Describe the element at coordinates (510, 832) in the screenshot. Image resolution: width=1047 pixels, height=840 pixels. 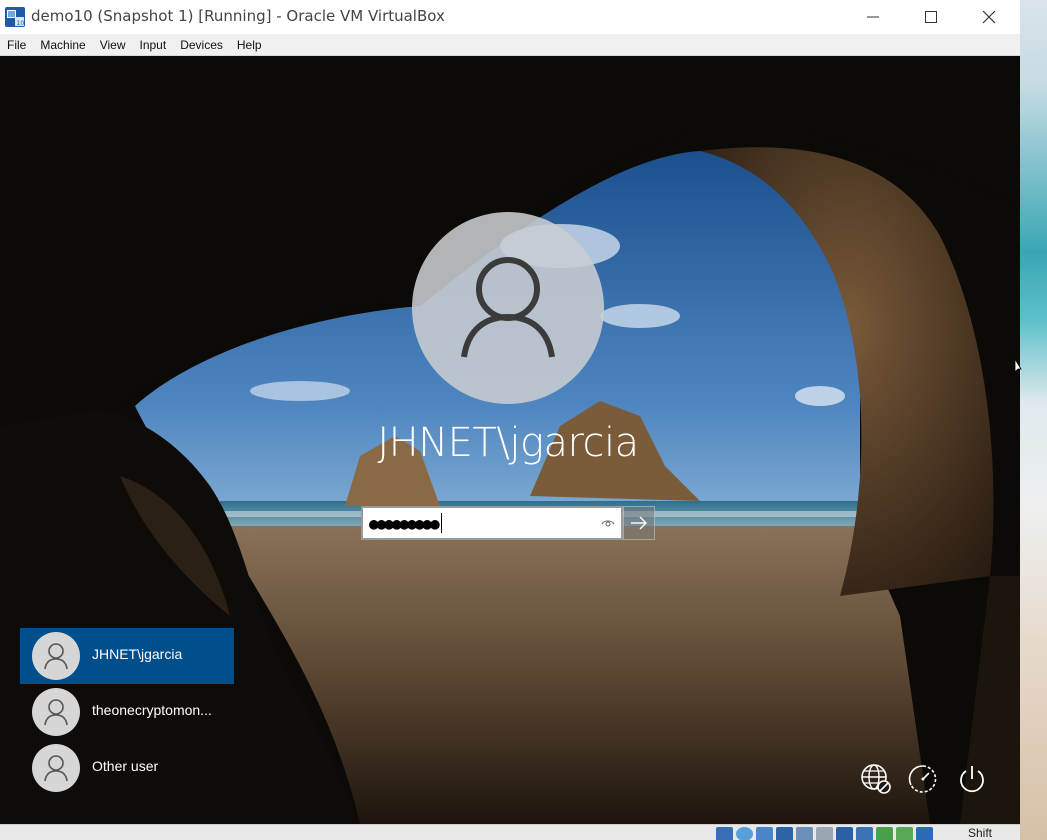
I see `vm-status-bar: Shift` at that location.